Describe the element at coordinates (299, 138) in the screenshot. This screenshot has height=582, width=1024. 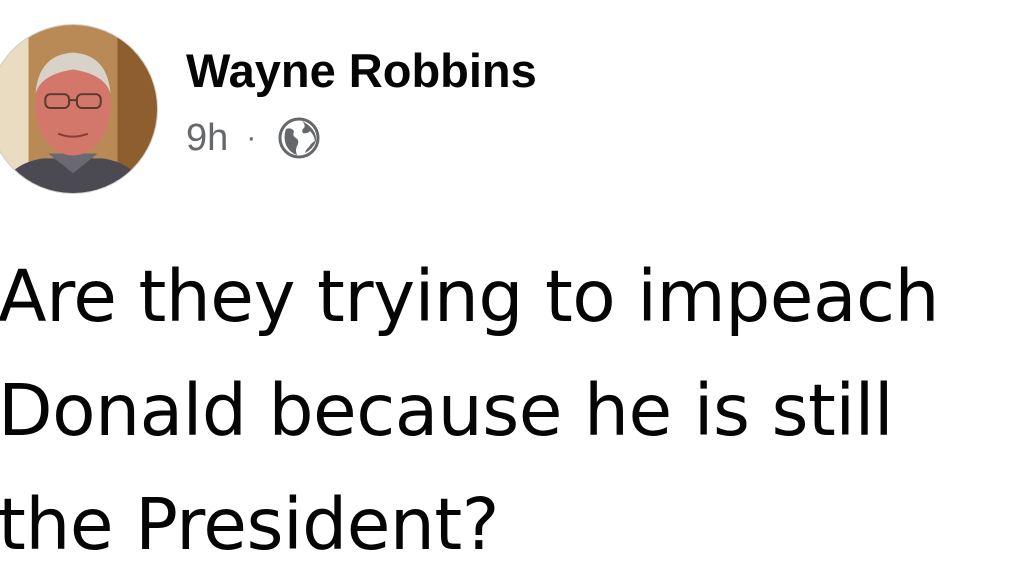
I see `globe-icon` at that location.